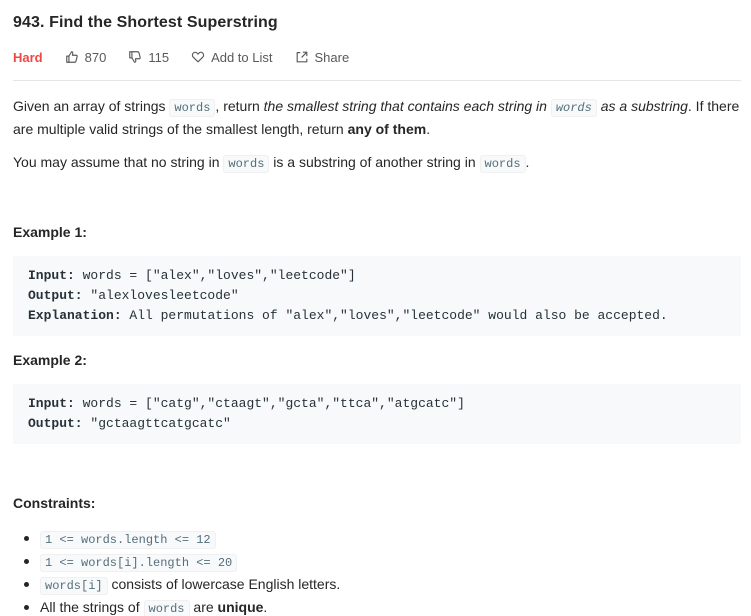  Describe the element at coordinates (129, 423) in the screenshot. I see `example-2-output-line: Output: "gctaagttcatgcatc"` at that location.